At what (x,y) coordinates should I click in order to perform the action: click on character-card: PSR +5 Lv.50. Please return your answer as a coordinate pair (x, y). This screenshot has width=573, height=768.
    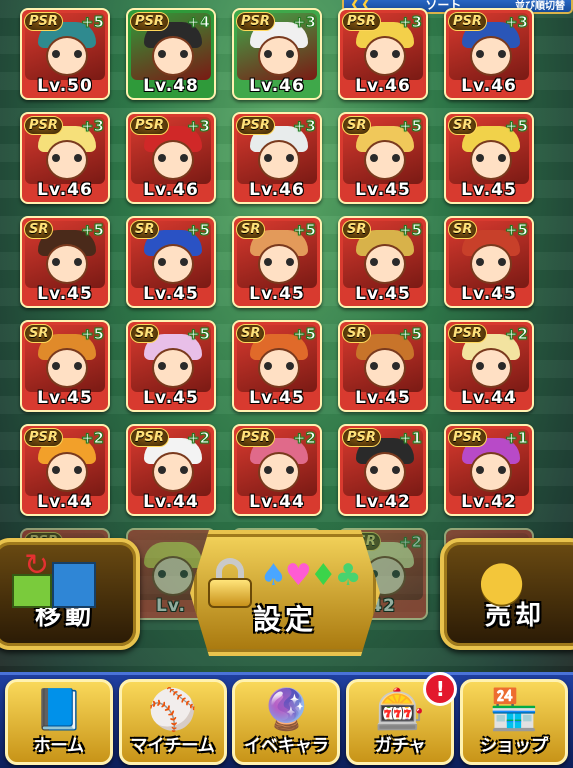
    Looking at the image, I should click on (65, 54).